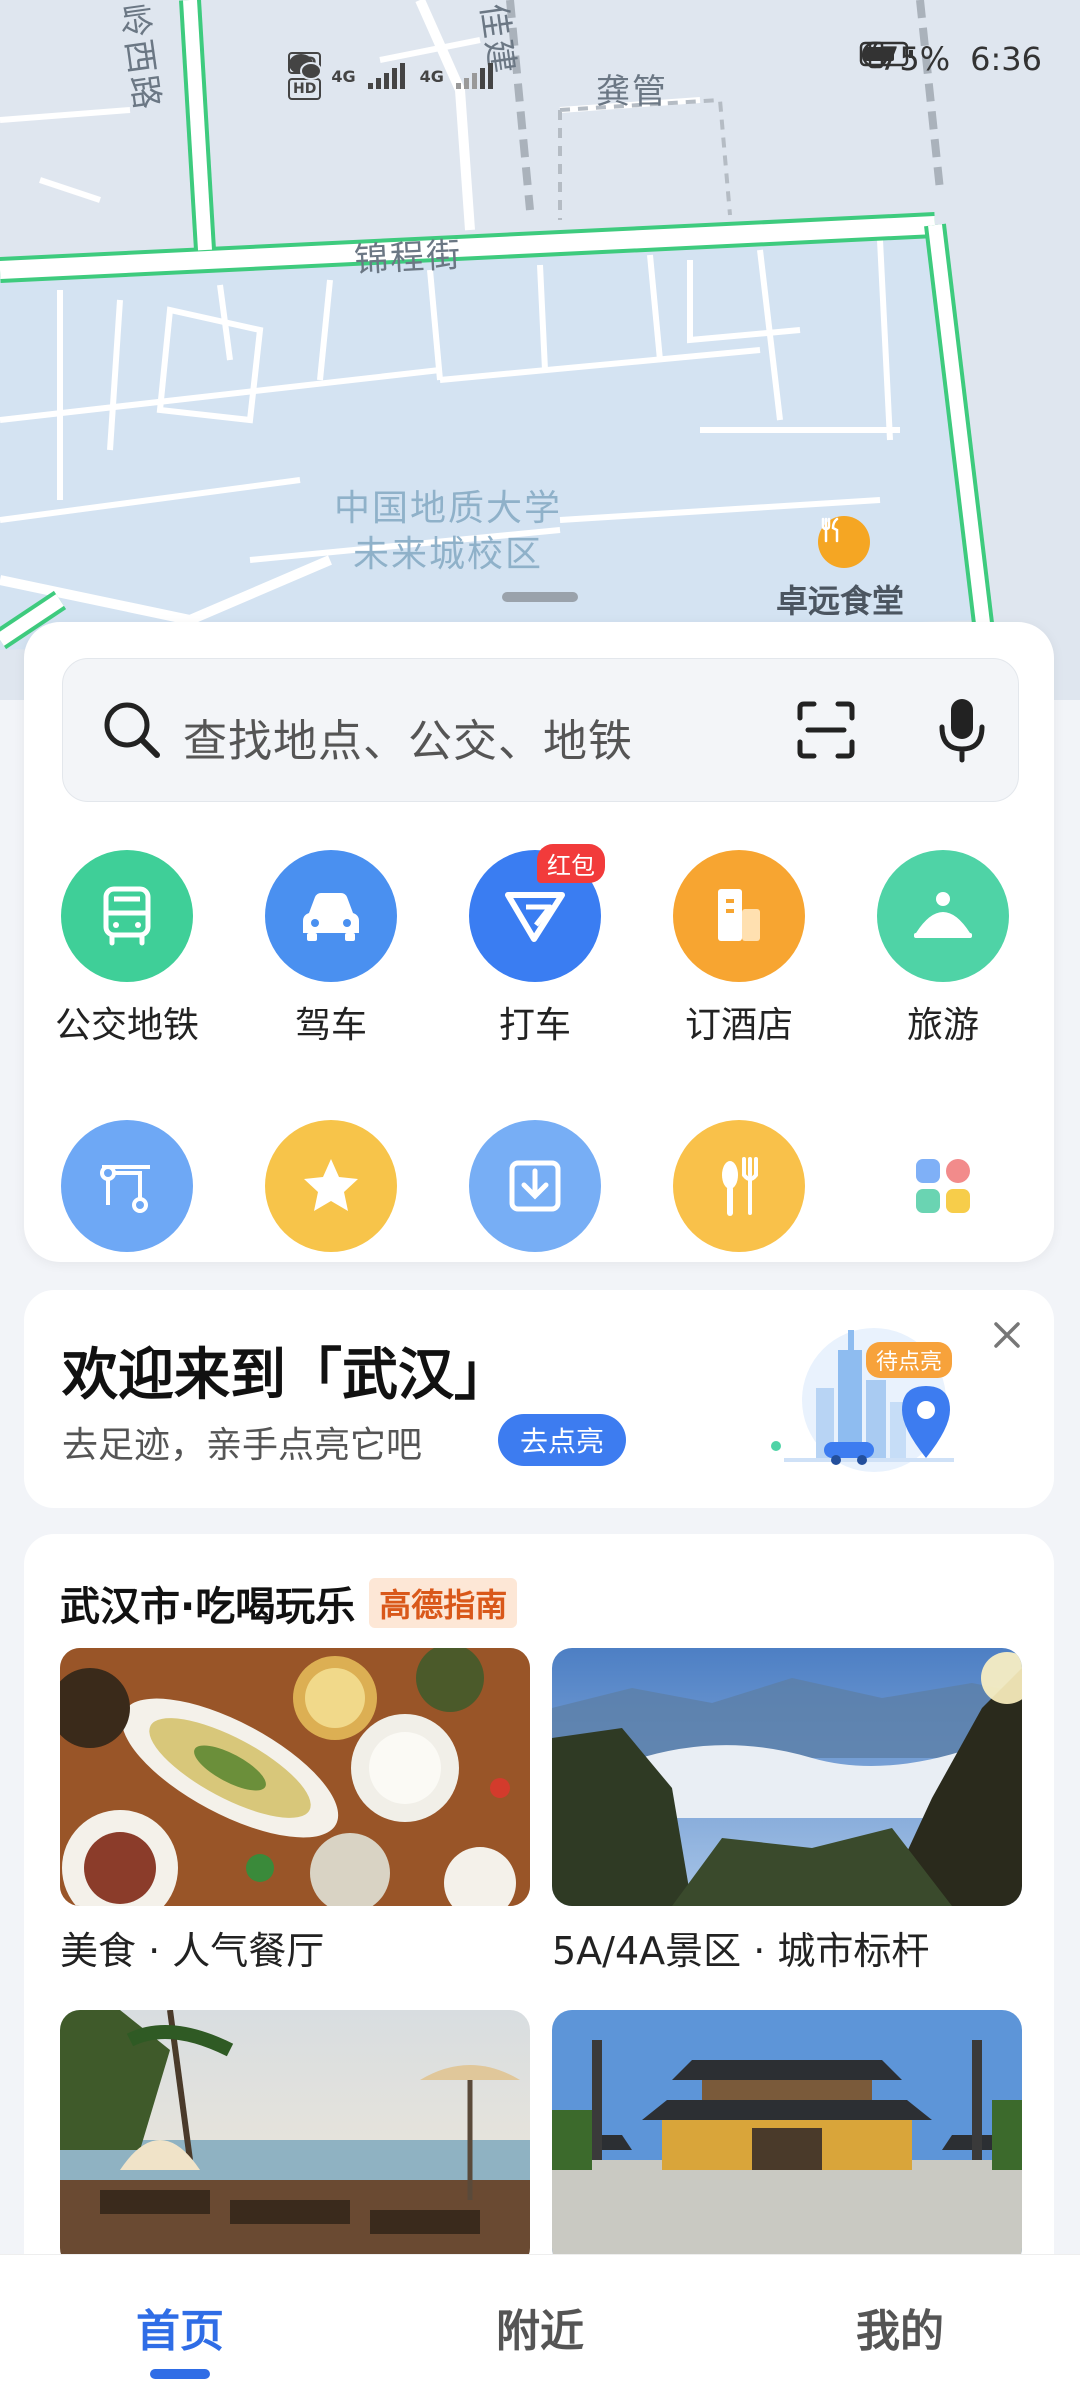  I want to click on quick-action-label: 订酒店, so click(738, 1025).